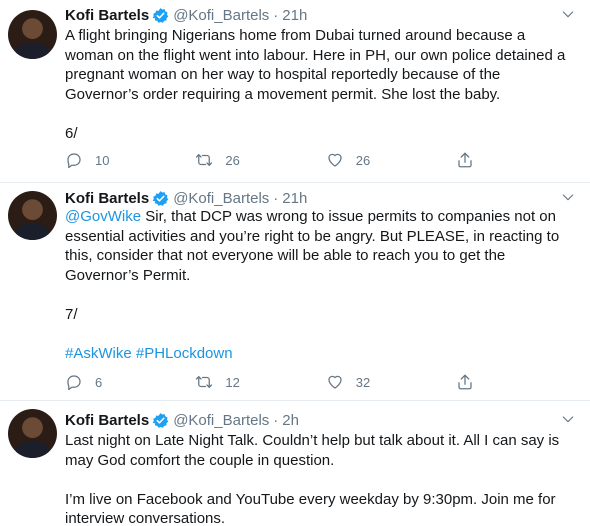 The image size is (590, 526). What do you see at coordinates (260, 382) in the screenshot?
I see `retweet-button: 12` at bounding box center [260, 382].